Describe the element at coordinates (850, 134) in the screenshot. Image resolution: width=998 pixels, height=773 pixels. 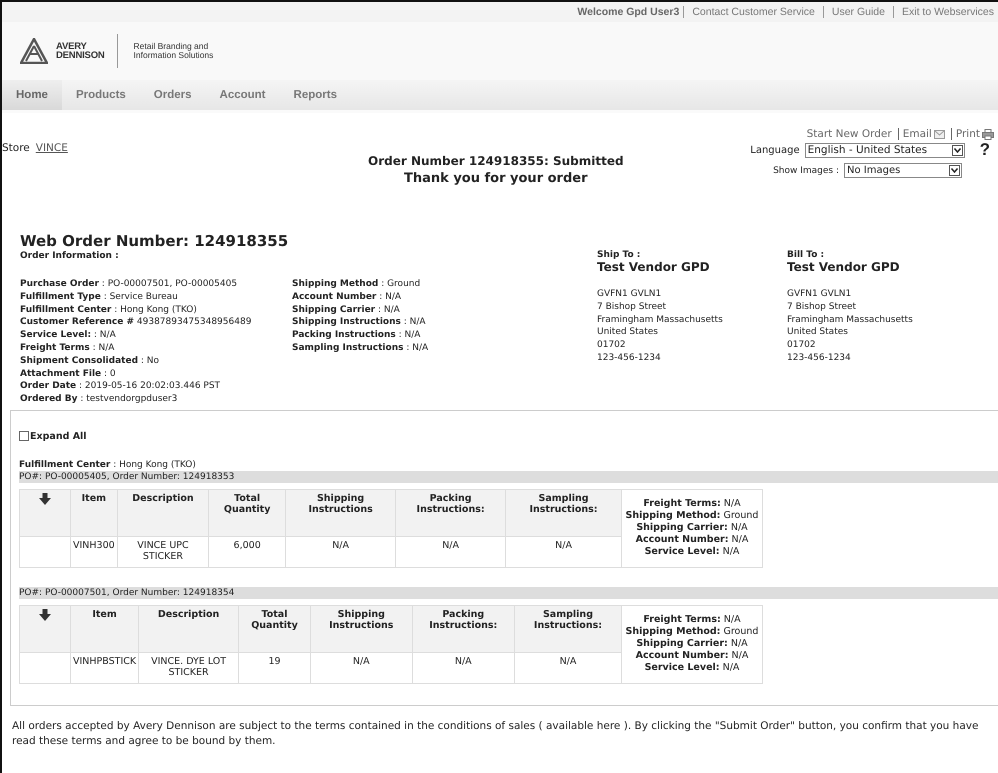
I see `action-link: Start New Order` at that location.